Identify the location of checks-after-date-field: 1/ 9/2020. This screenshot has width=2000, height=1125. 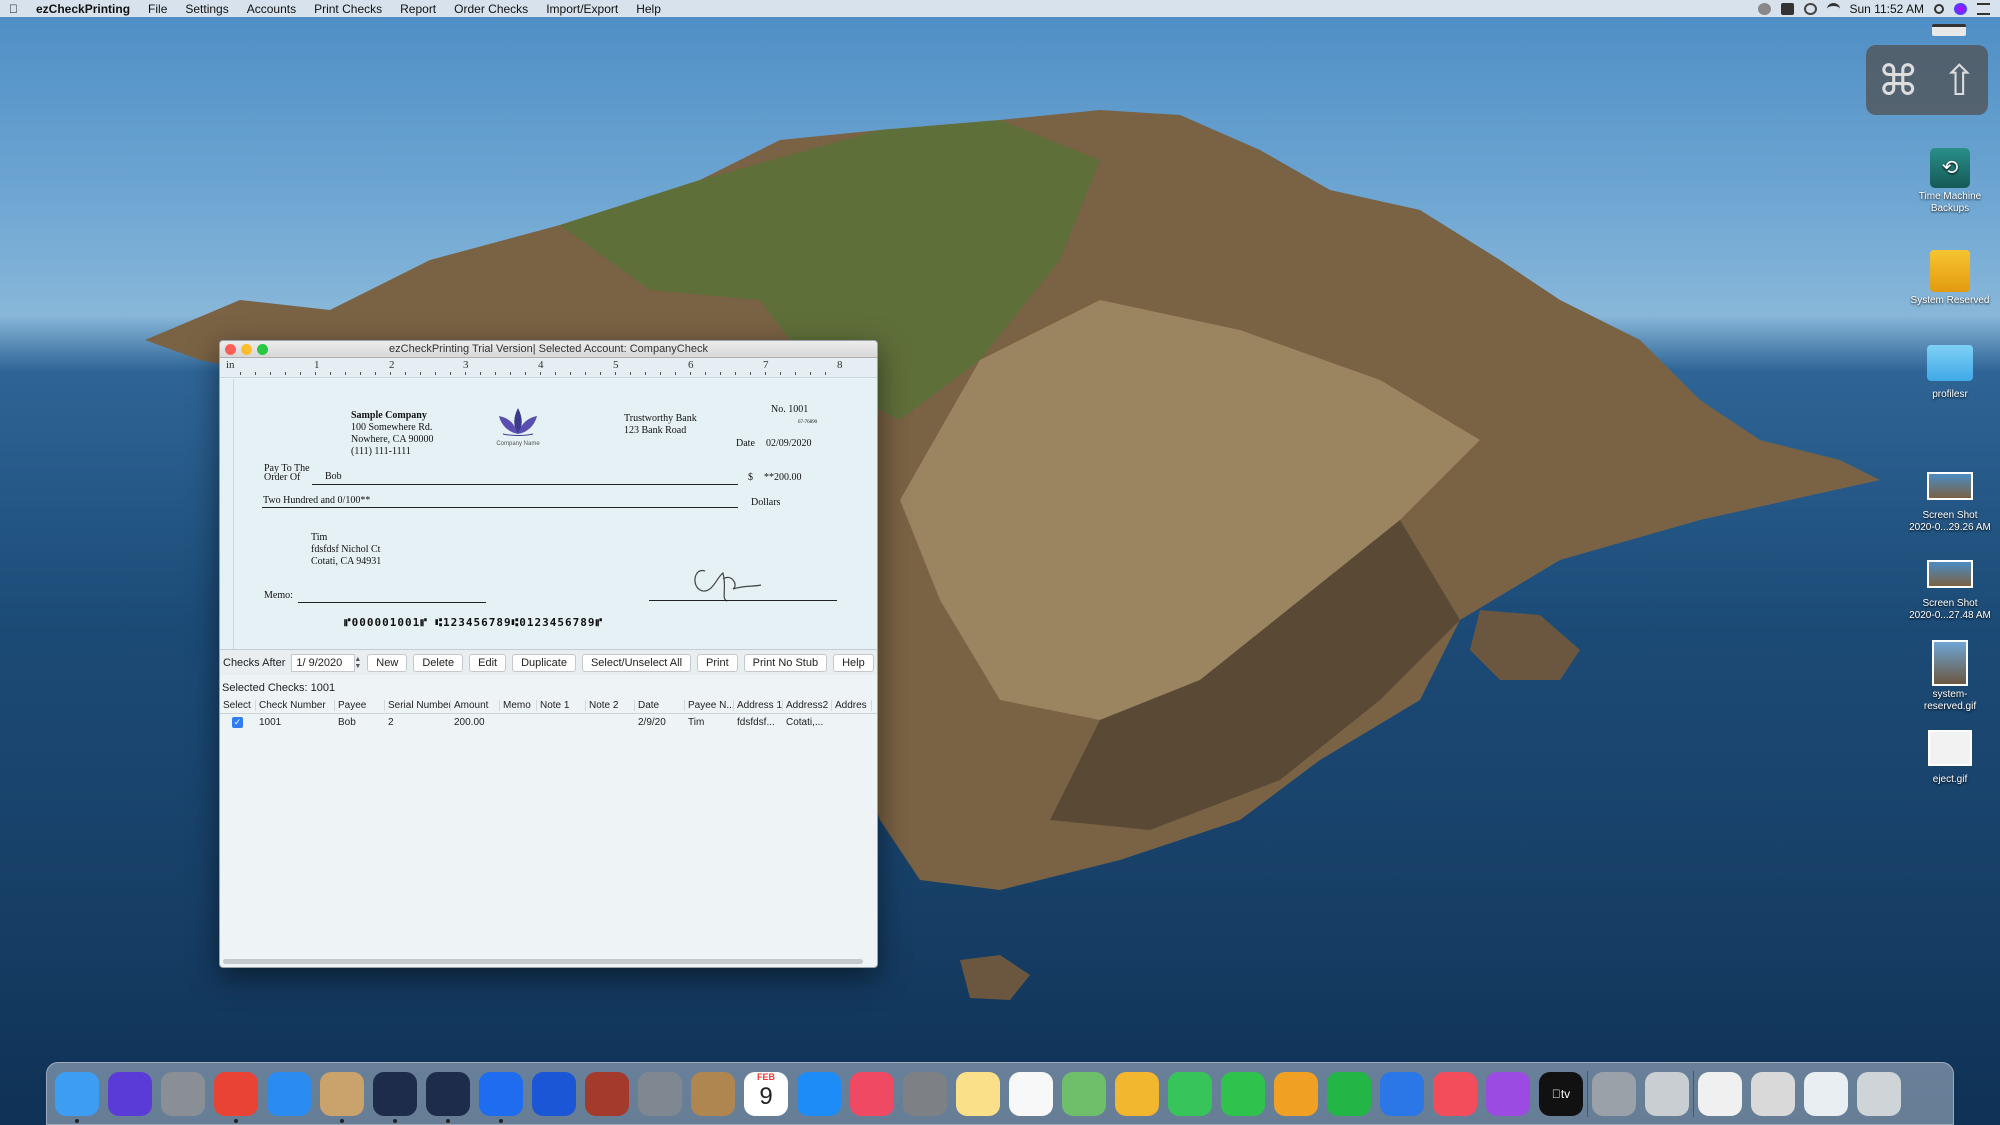
(323, 662).